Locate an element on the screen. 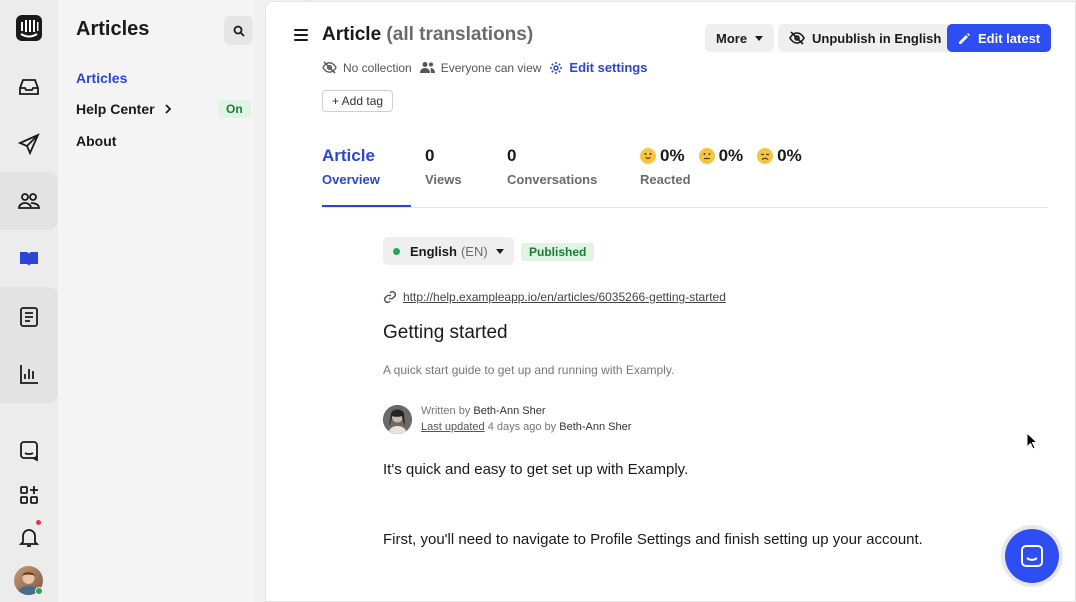 This screenshot has width=1076, height=602. sidebar-item-help-center: Help Center is located at coordinates (124, 109).